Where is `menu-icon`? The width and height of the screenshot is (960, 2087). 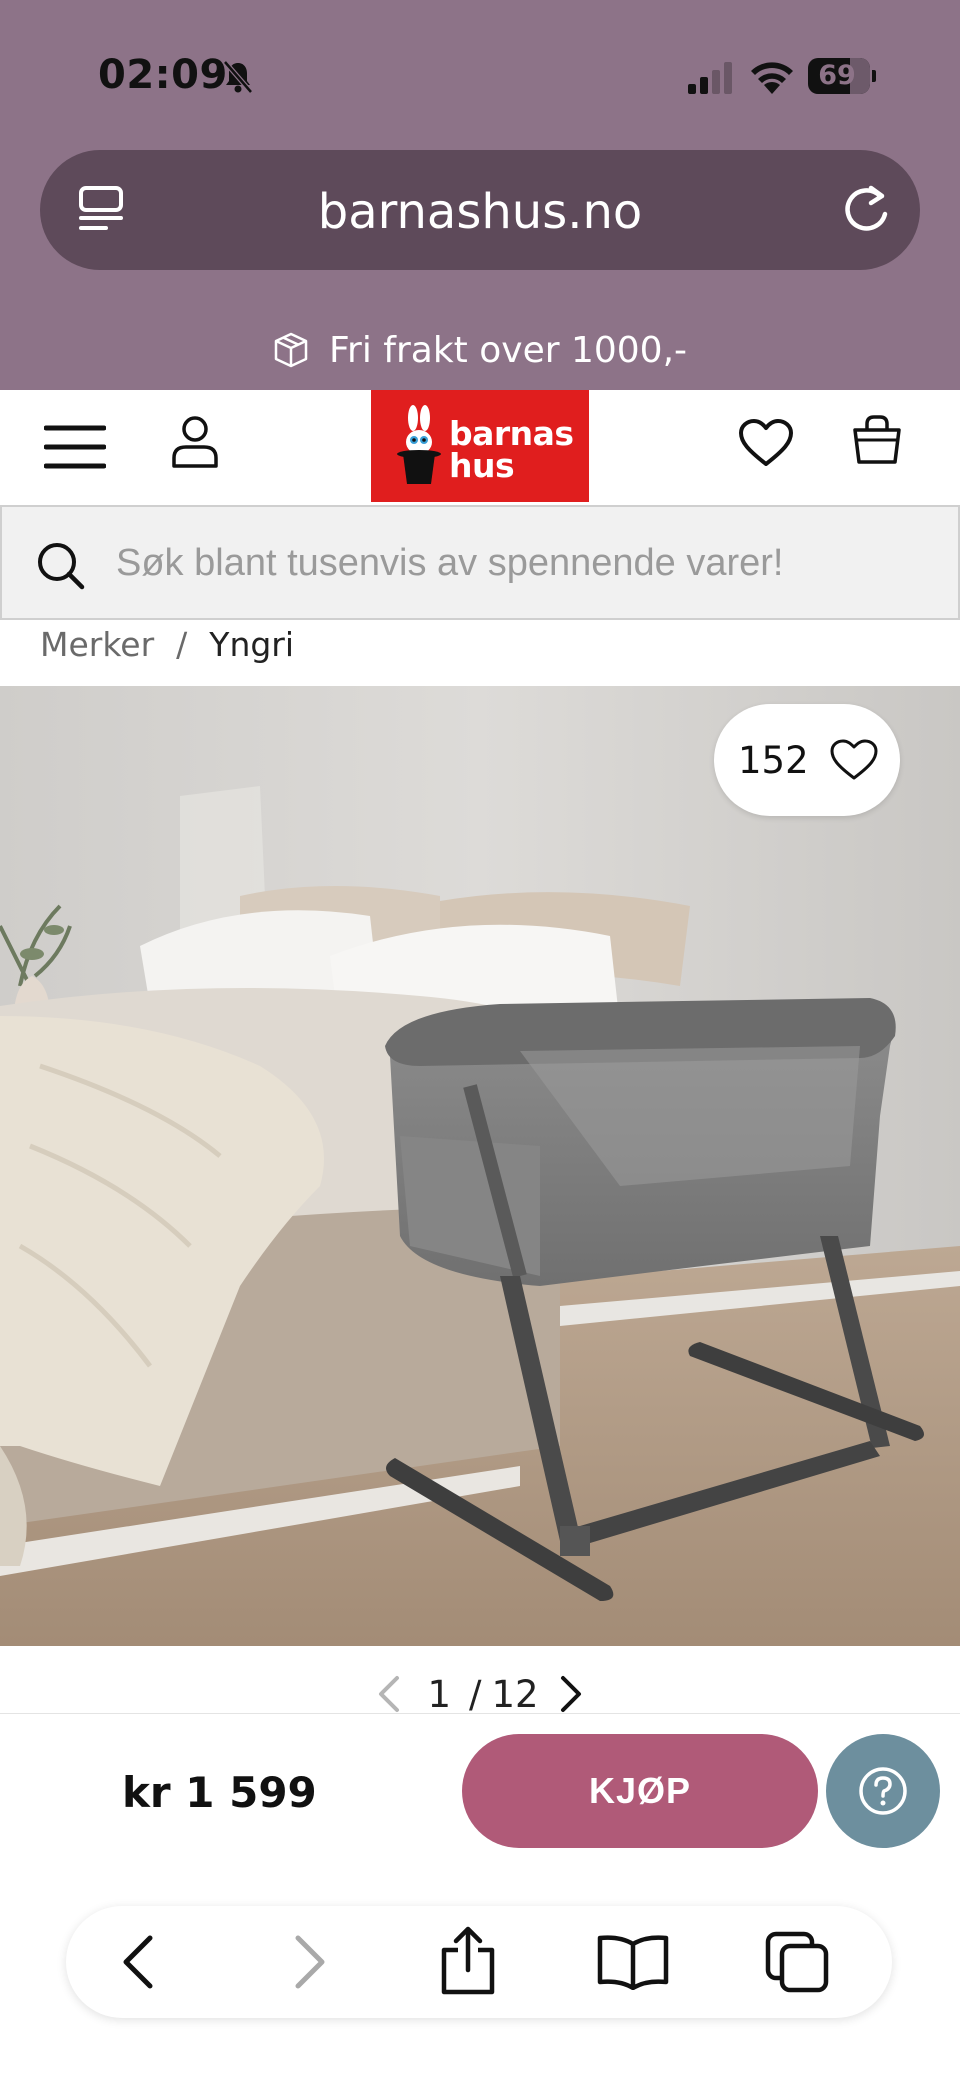
menu-icon is located at coordinates (75, 447).